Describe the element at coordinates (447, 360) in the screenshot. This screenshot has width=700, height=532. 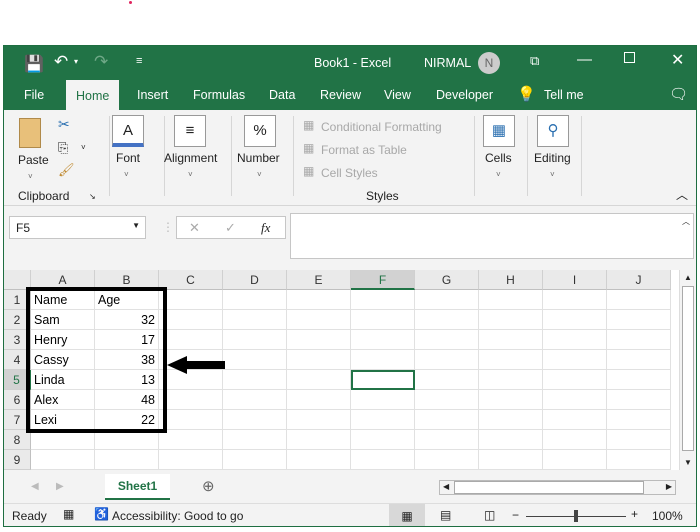
I see `cell-G4` at that location.